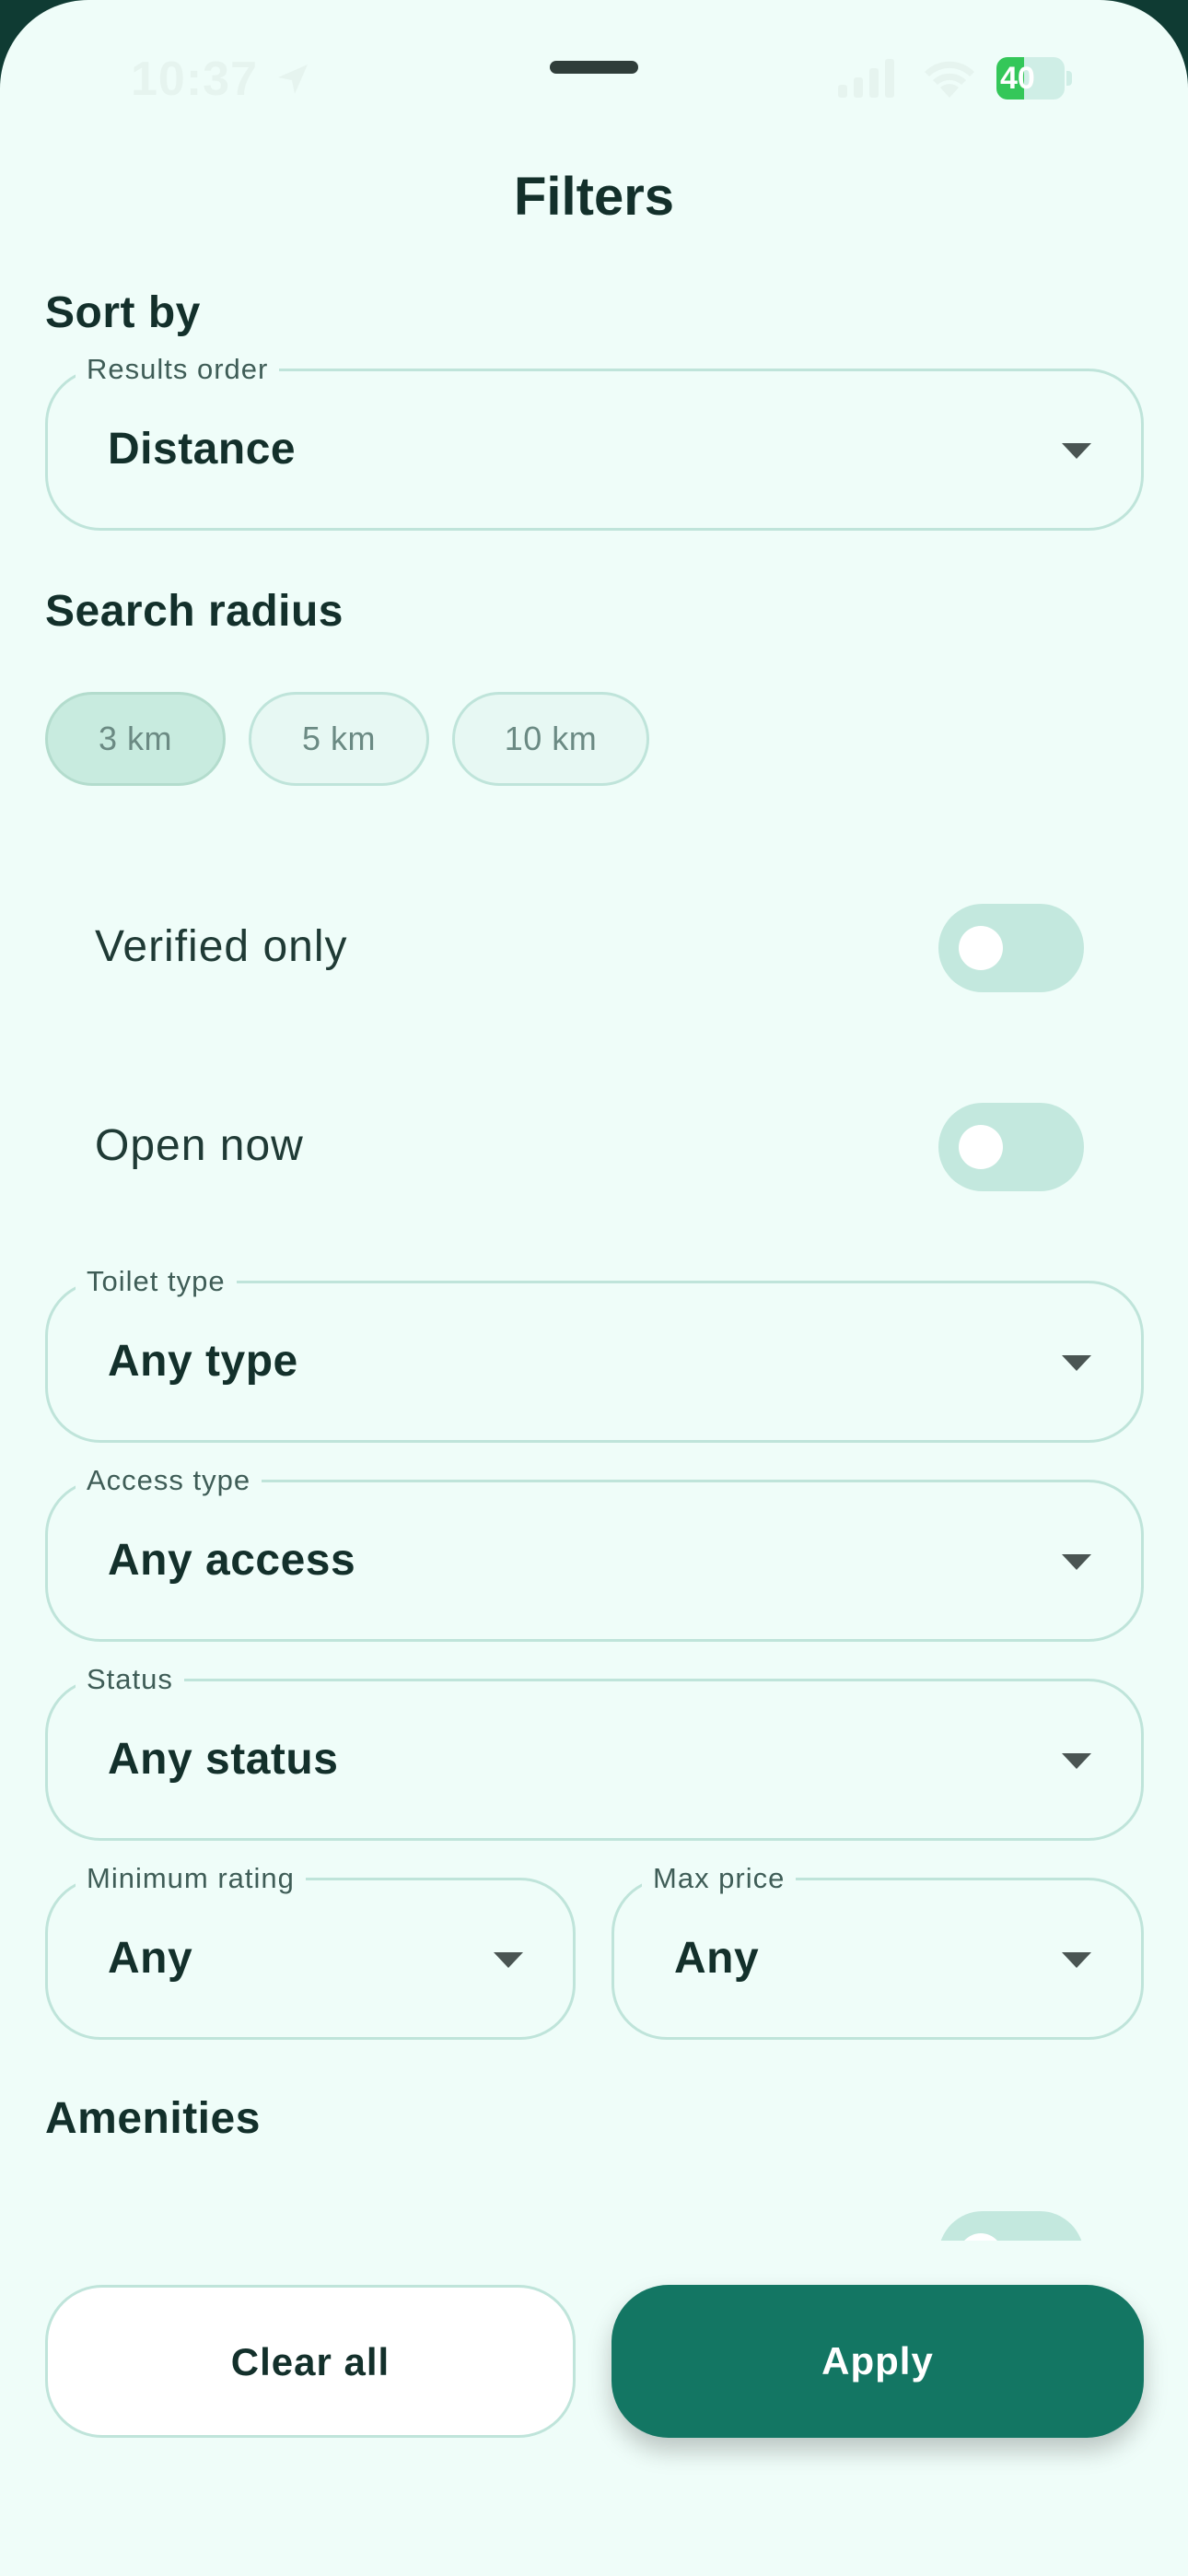 The height and width of the screenshot is (2576, 1188). Describe the element at coordinates (223, 1759) in the screenshot. I see `status-value: Any status` at that location.